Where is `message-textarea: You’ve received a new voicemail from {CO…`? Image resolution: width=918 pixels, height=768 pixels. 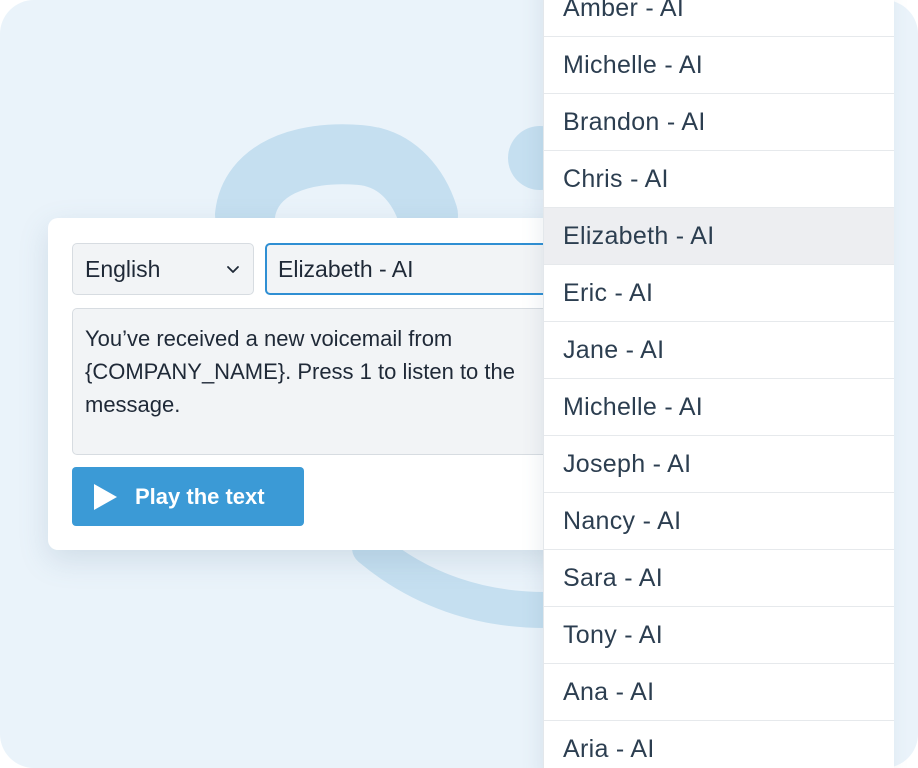
message-textarea: You’ve received a new voicemail from {CO… is located at coordinates (337, 381).